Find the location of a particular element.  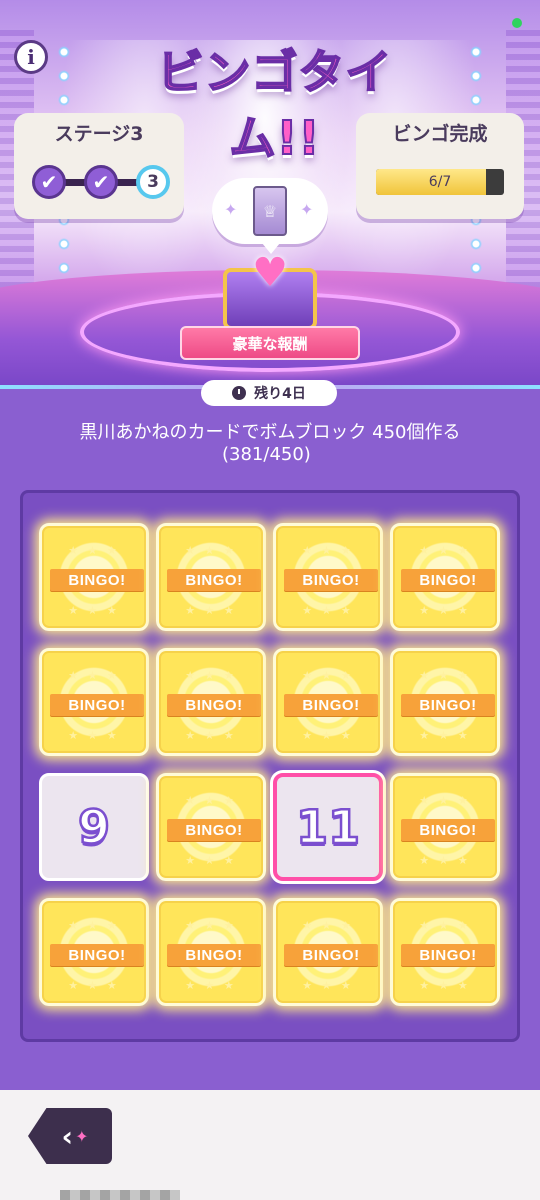

stage-node-3: 3 is located at coordinates (153, 182).